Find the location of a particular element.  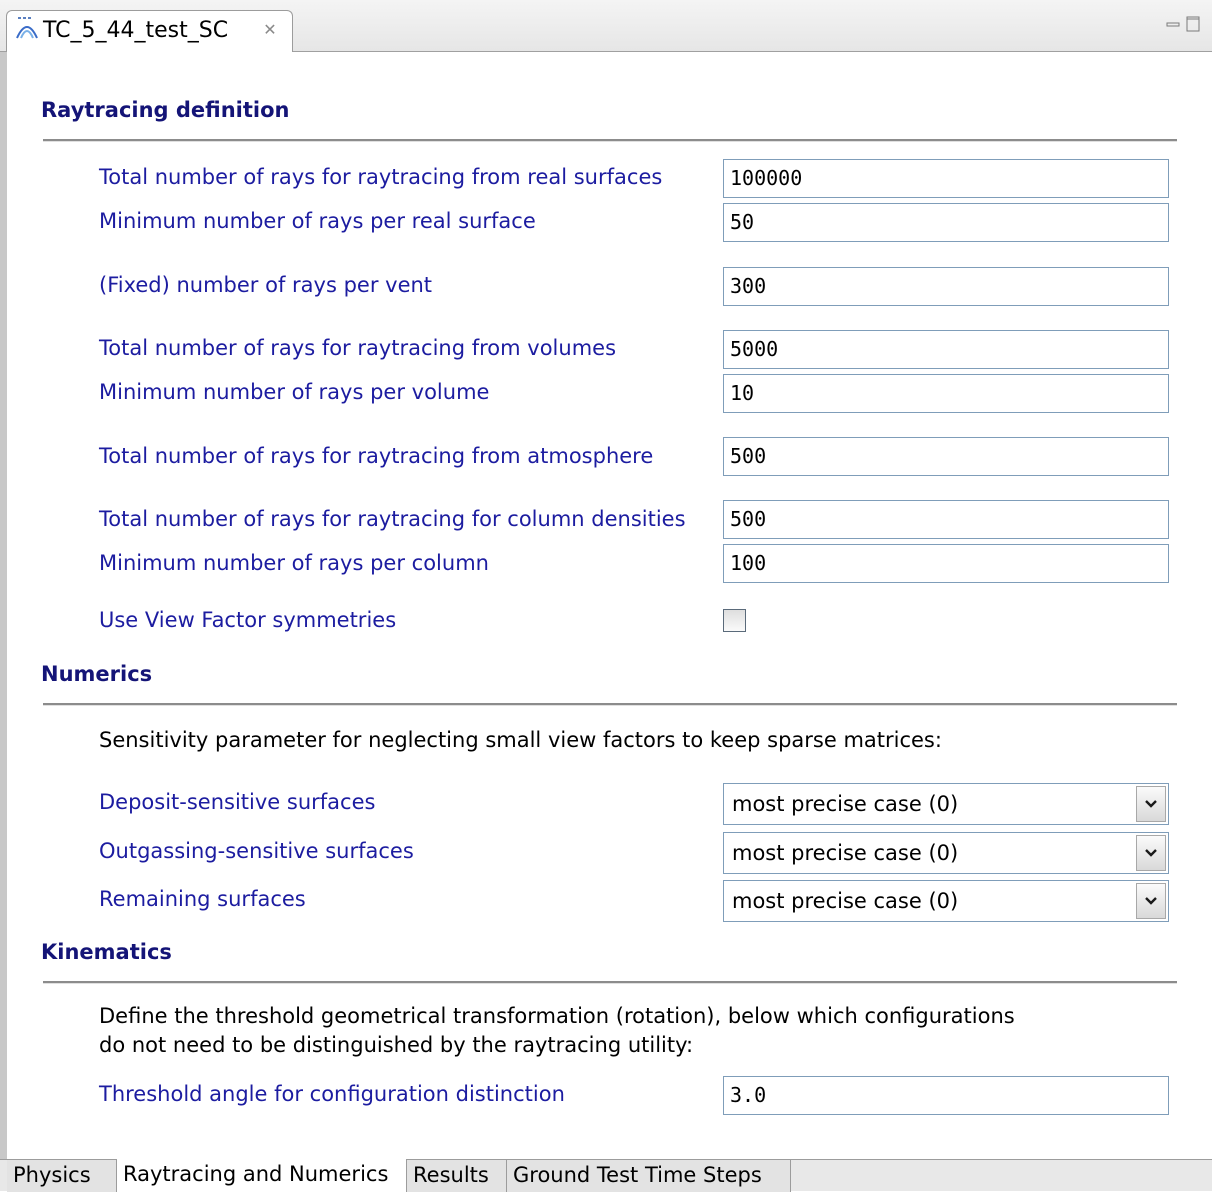

maximize-icon is located at coordinates (1193, 24).